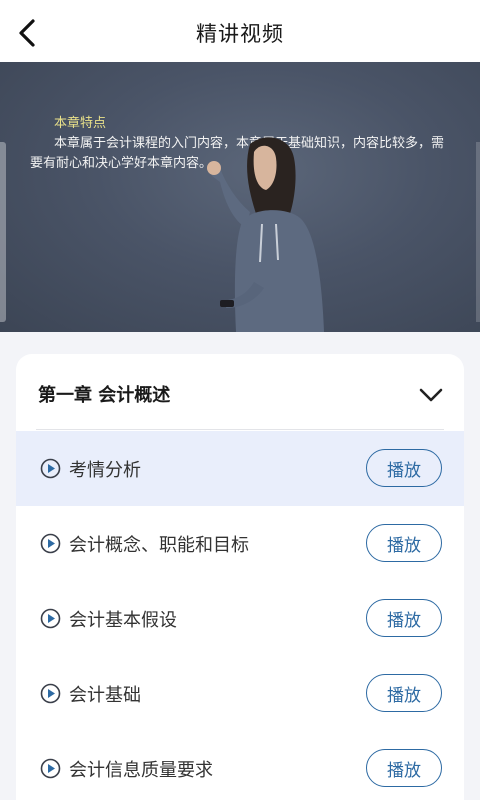 This screenshot has height=800, width=480. I want to click on page-title: 精讲视频, so click(240, 34).